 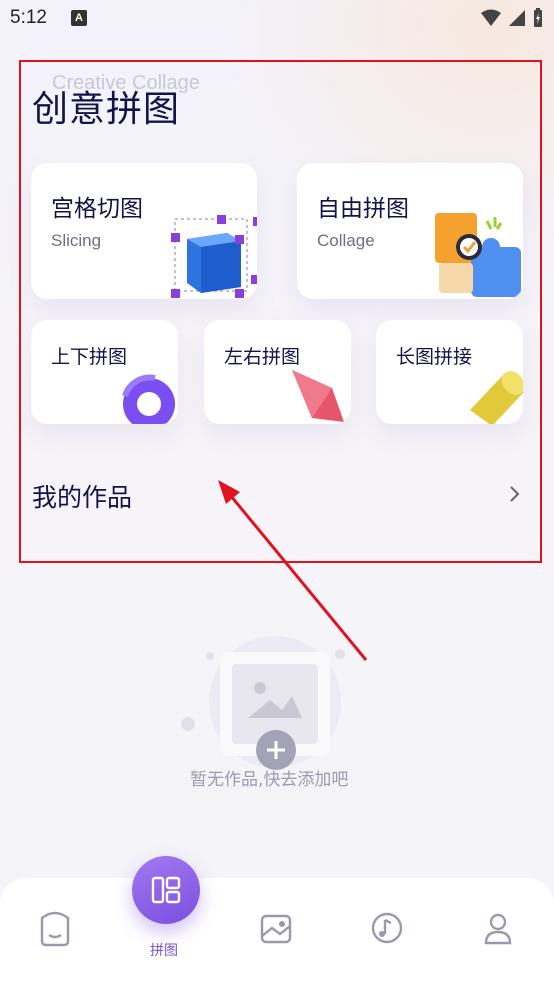 I want to click on collage-tab-icon, so click(x=166, y=890).